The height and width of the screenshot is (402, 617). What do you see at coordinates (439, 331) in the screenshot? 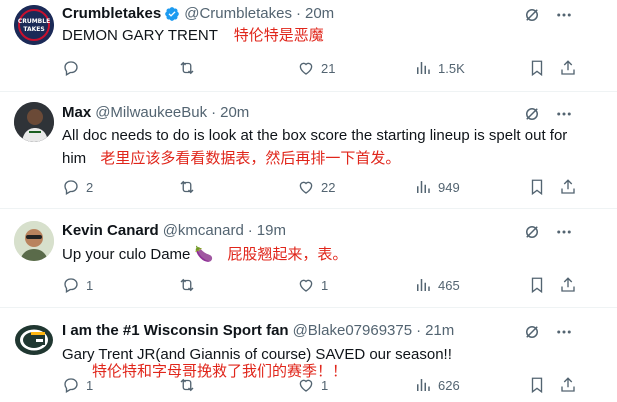
I see `timestamp: 21m` at bounding box center [439, 331].